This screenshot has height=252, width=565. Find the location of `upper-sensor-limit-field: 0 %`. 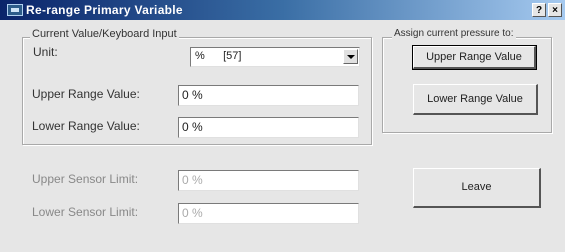

upper-sensor-limit-field: 0 % is located at coordinates (268, 180).